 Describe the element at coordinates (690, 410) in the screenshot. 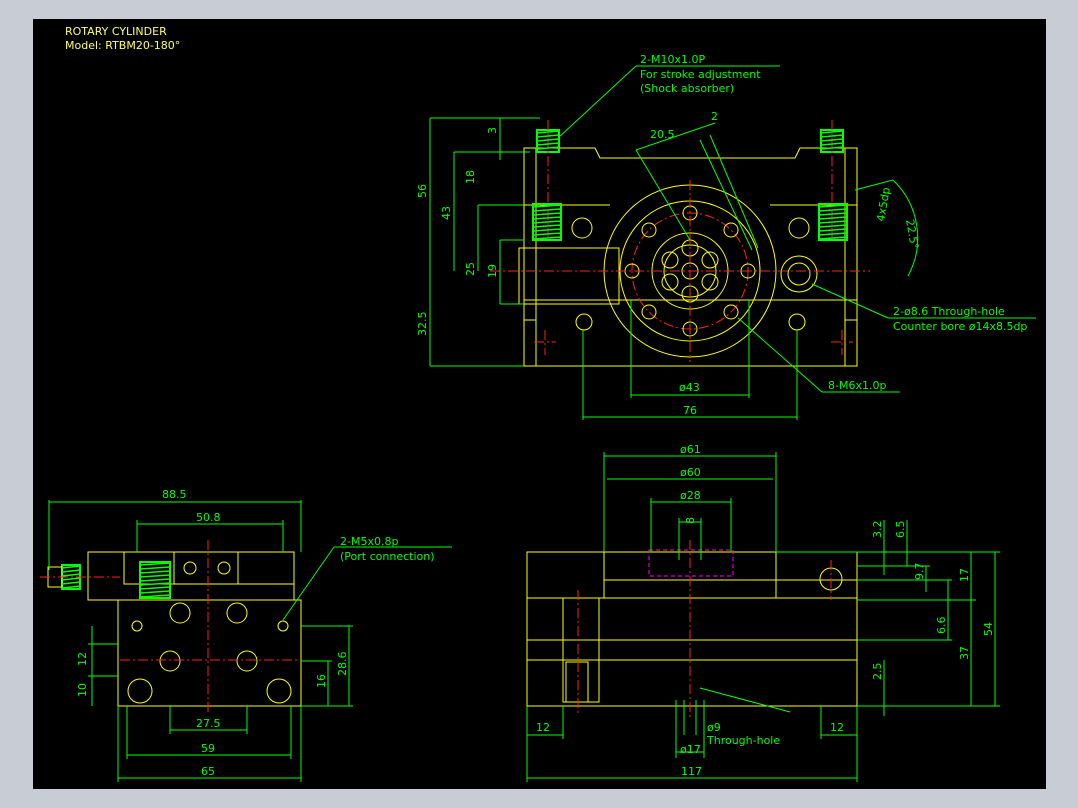

I see `dim-76: 76` at that location.